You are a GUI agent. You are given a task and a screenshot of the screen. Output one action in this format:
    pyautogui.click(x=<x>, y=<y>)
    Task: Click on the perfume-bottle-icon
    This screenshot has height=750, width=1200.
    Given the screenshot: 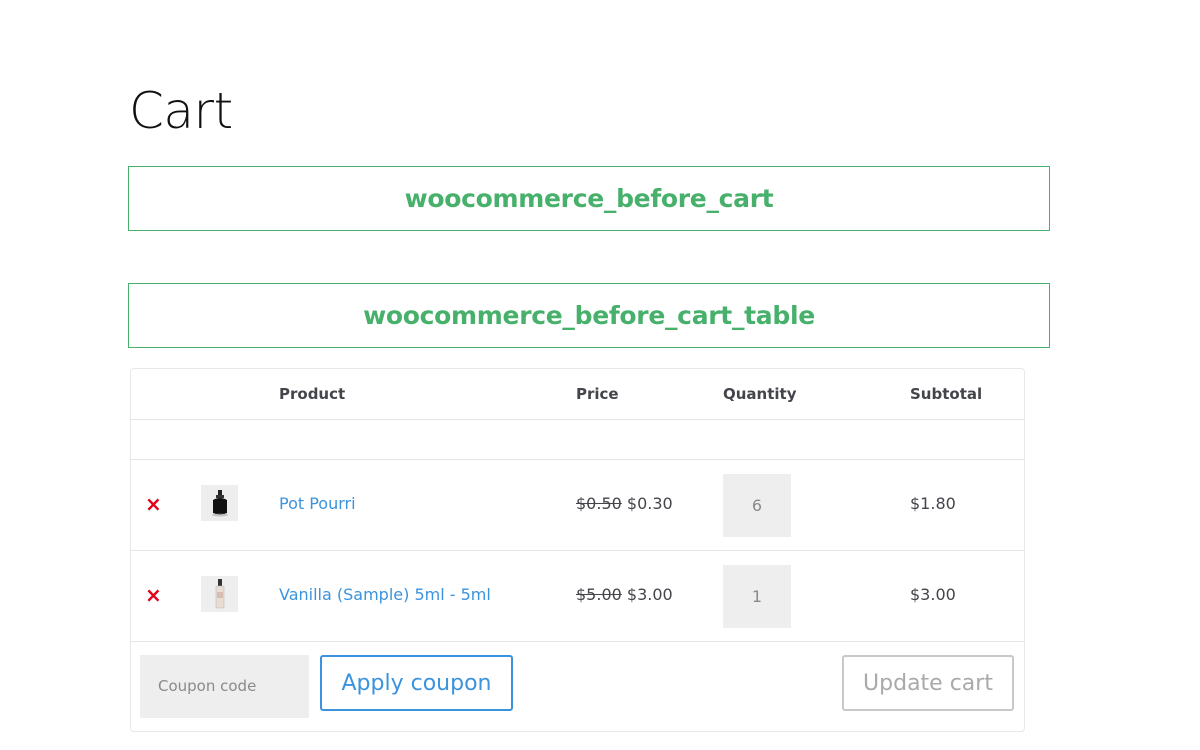 What is the action you would take?
    pyautogui.click(x=219, y=503)
    